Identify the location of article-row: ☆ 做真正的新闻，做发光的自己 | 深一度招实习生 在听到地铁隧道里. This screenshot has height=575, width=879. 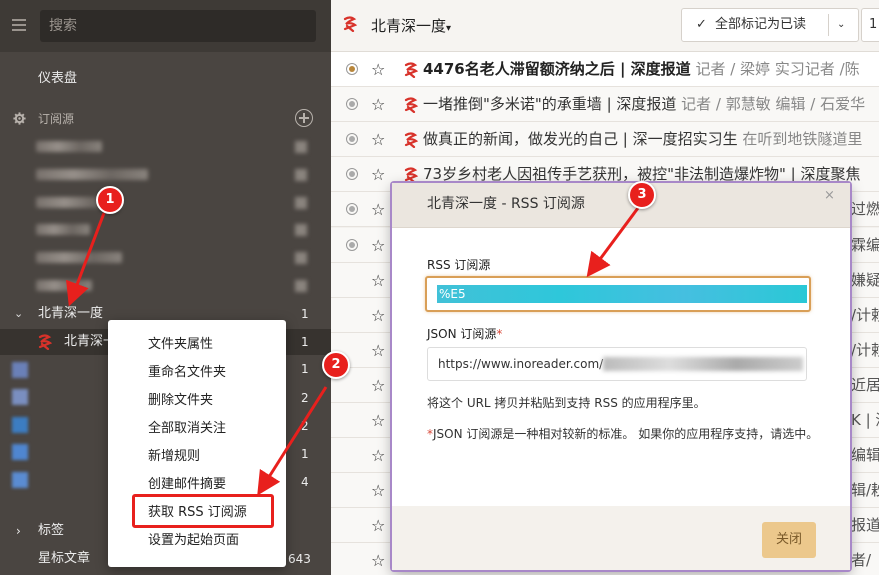
(605, 140).